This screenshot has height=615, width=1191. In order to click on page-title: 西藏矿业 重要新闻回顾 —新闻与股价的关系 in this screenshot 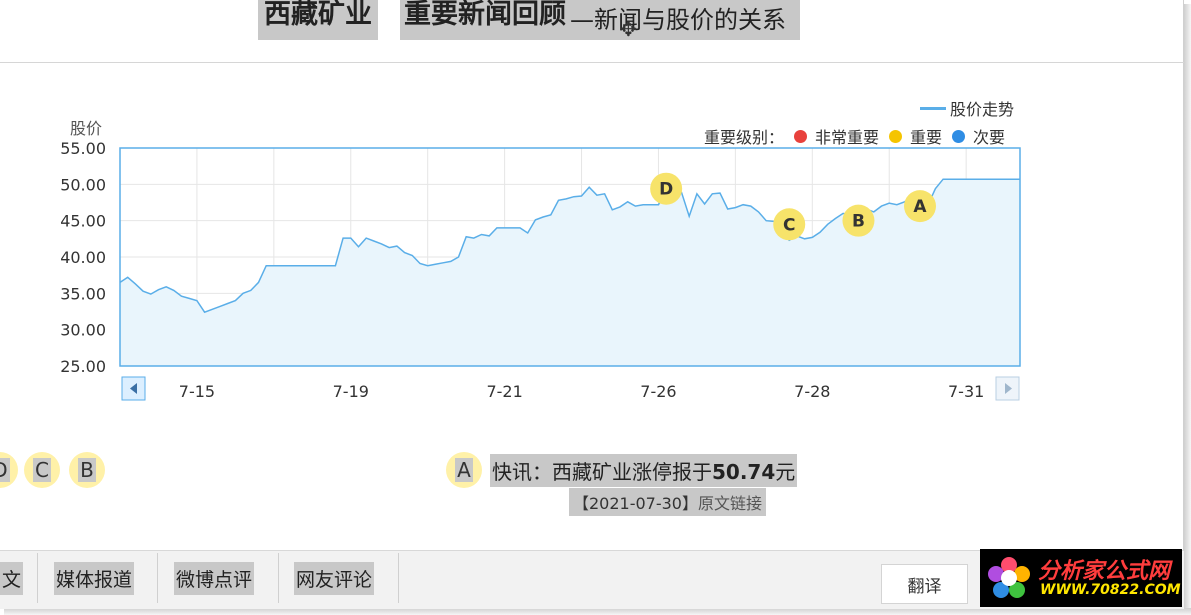, I will do `click(529, 20)`.